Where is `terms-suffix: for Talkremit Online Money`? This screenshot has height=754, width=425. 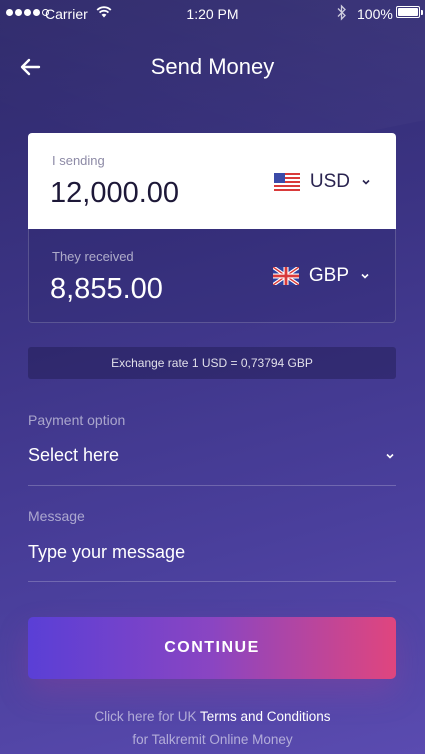 terms-suffix: for Talkremit Online Money is located at coordinates (212, 739).